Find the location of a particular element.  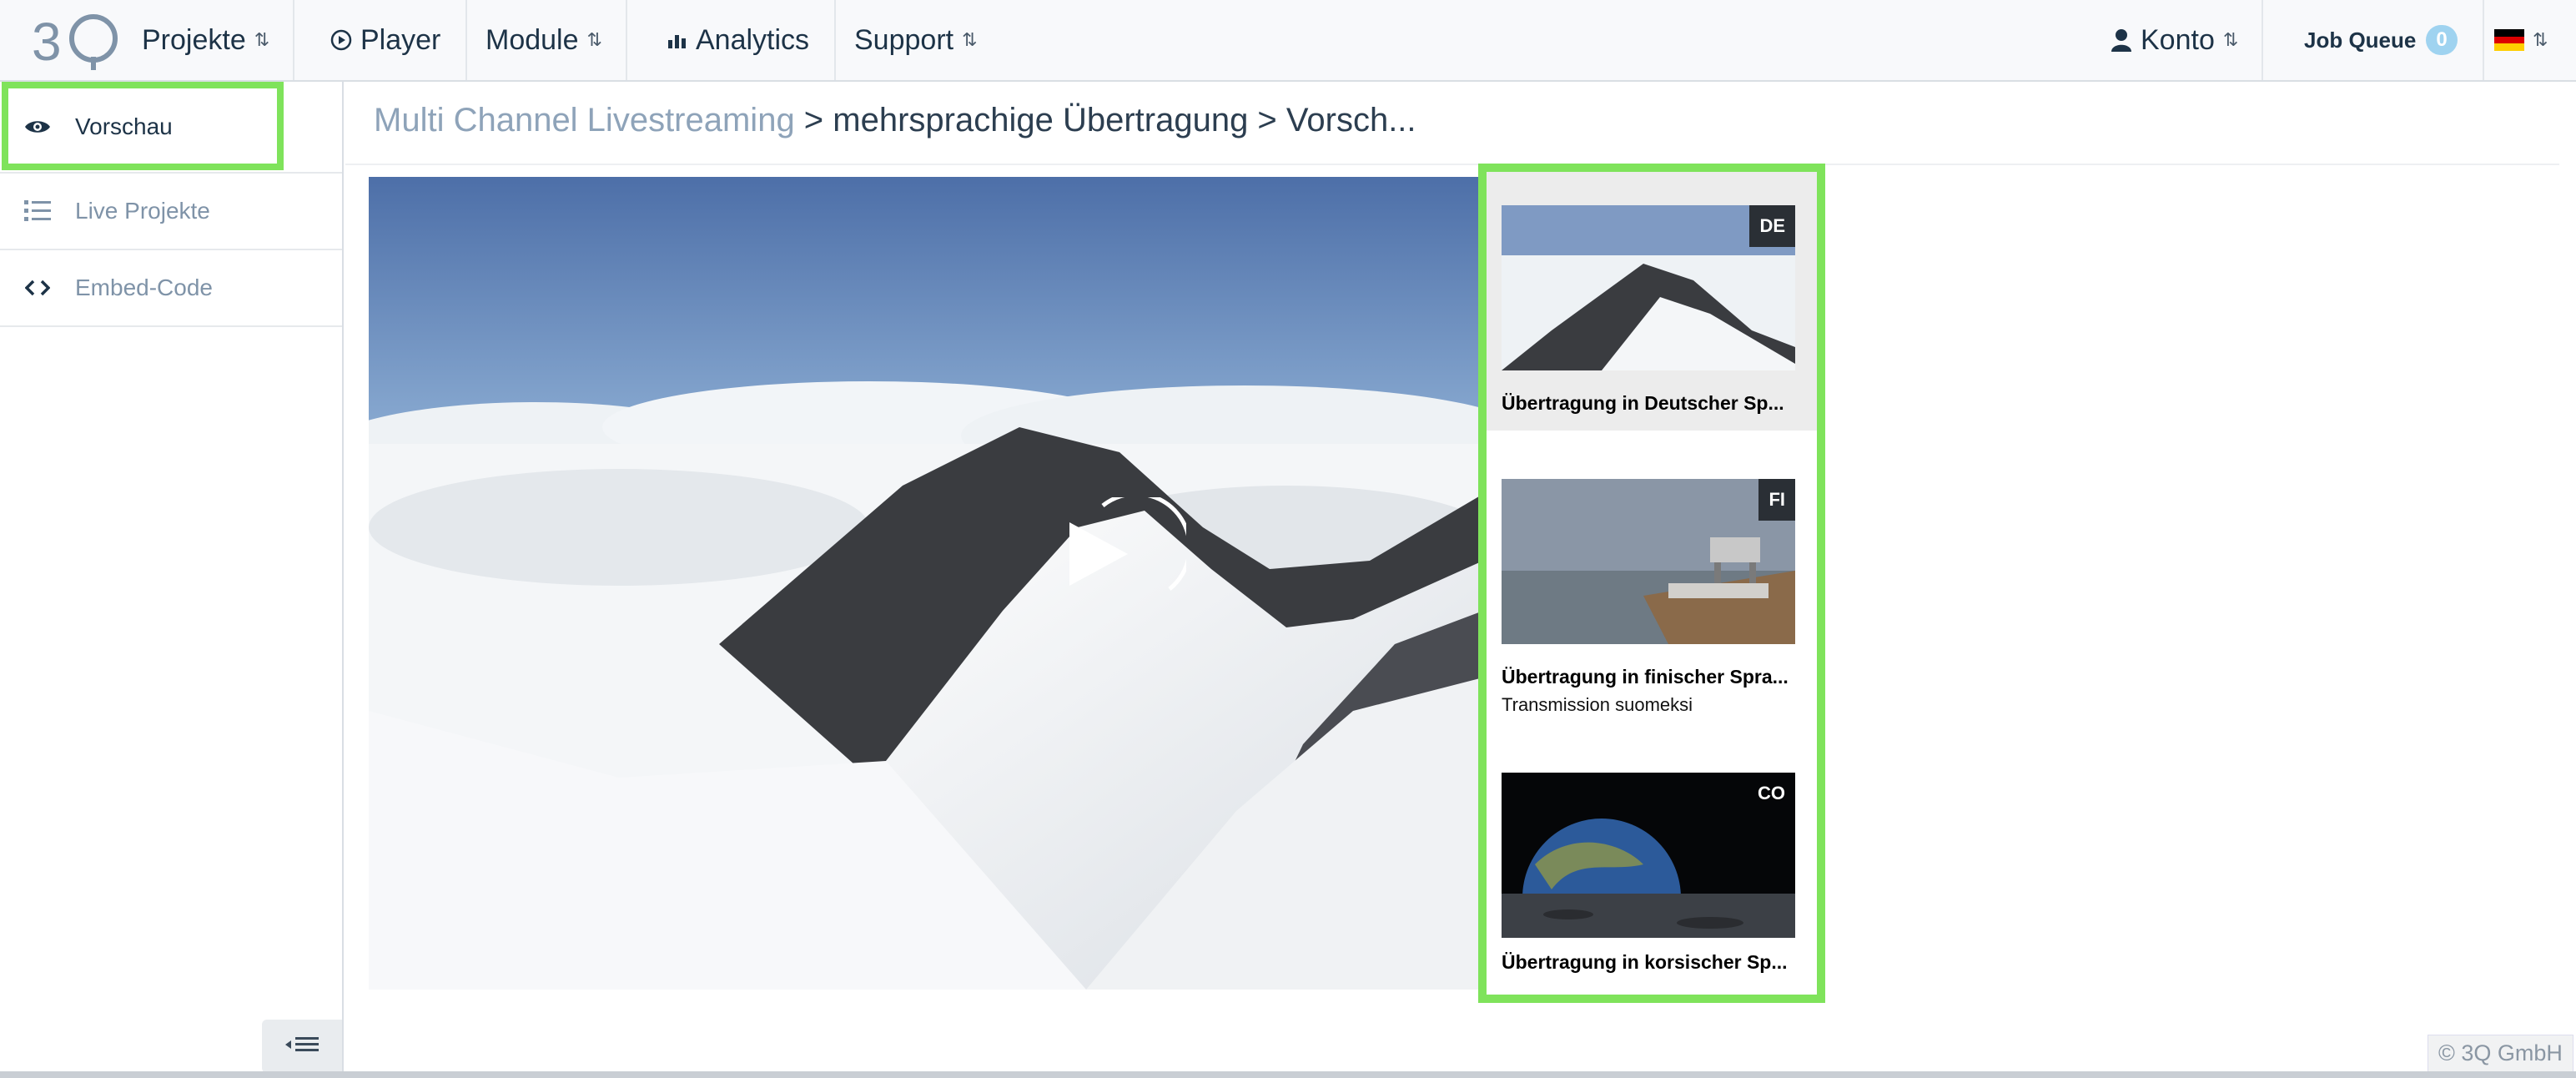

breadcrumb-link: Multi Channel Livestreaming is located at coordinates (584, 120).